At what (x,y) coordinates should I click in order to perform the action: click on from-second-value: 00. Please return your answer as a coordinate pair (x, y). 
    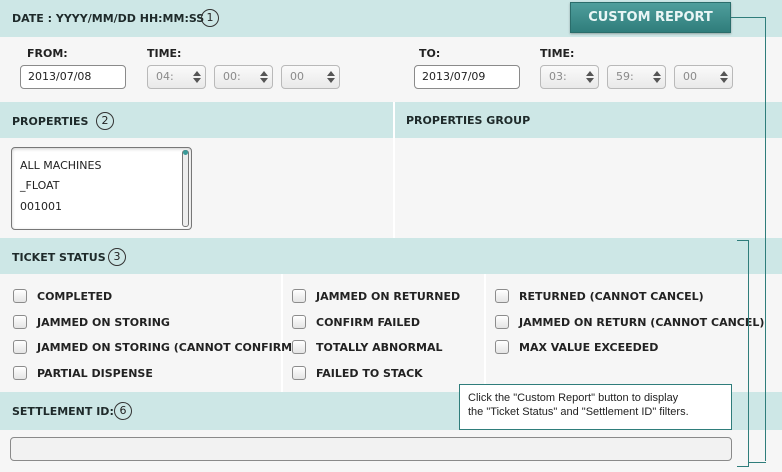
    Looking at the image, I should click on (297, 76).